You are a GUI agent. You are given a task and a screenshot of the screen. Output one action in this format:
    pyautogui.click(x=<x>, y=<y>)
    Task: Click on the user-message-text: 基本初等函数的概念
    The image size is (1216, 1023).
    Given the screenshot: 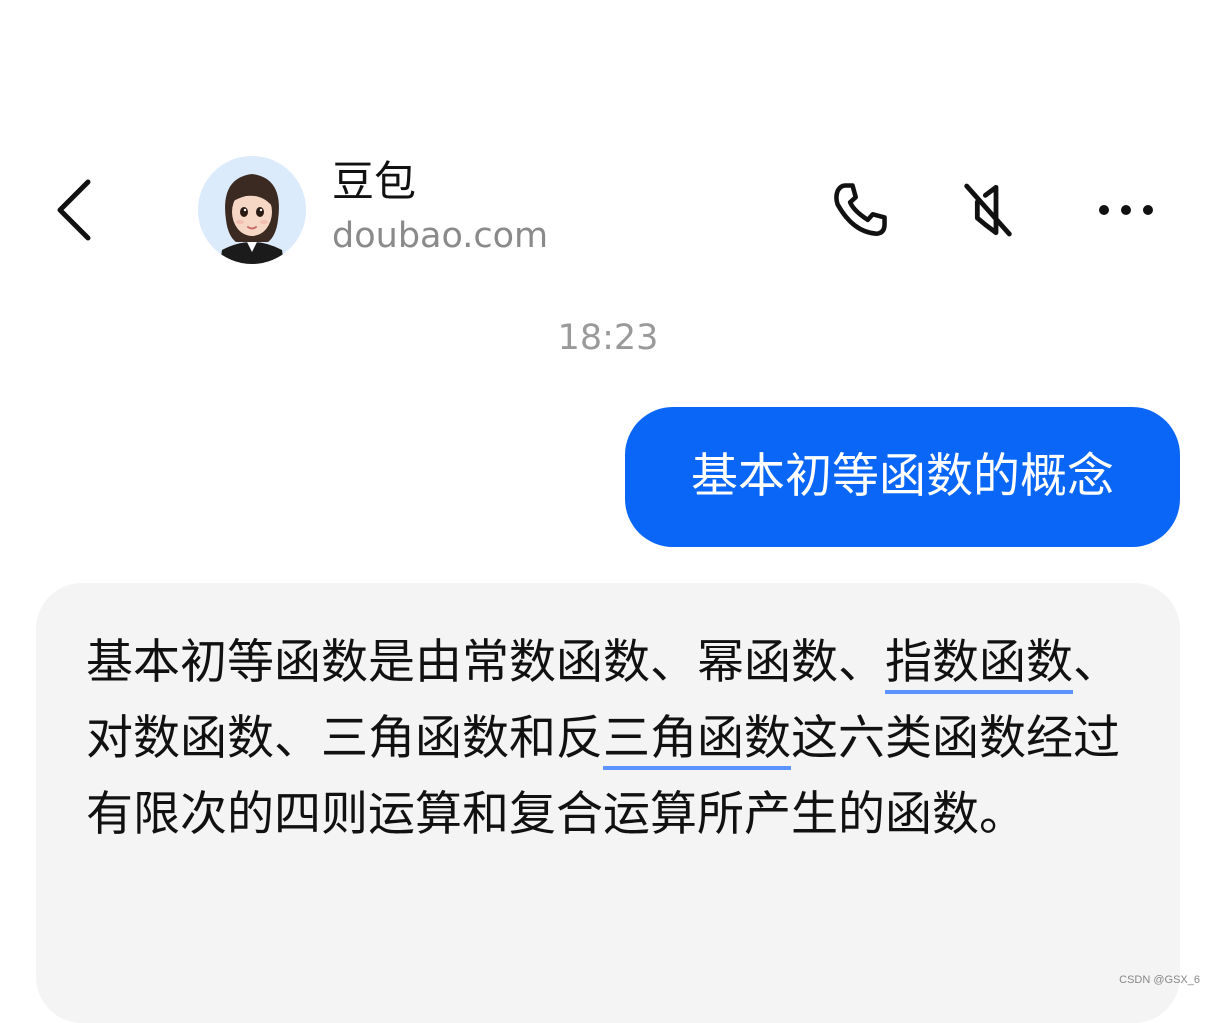 What is the action you would take?
    pyautogui.click(x=902, y=476)
    